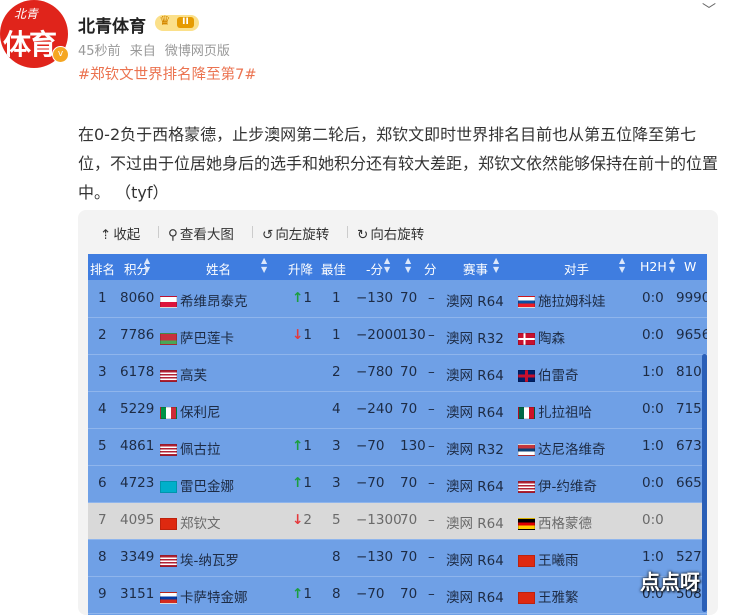  Describe the element at coordinates (102, 409) in the screenshot. I see `rank-cell: 4` at that location.